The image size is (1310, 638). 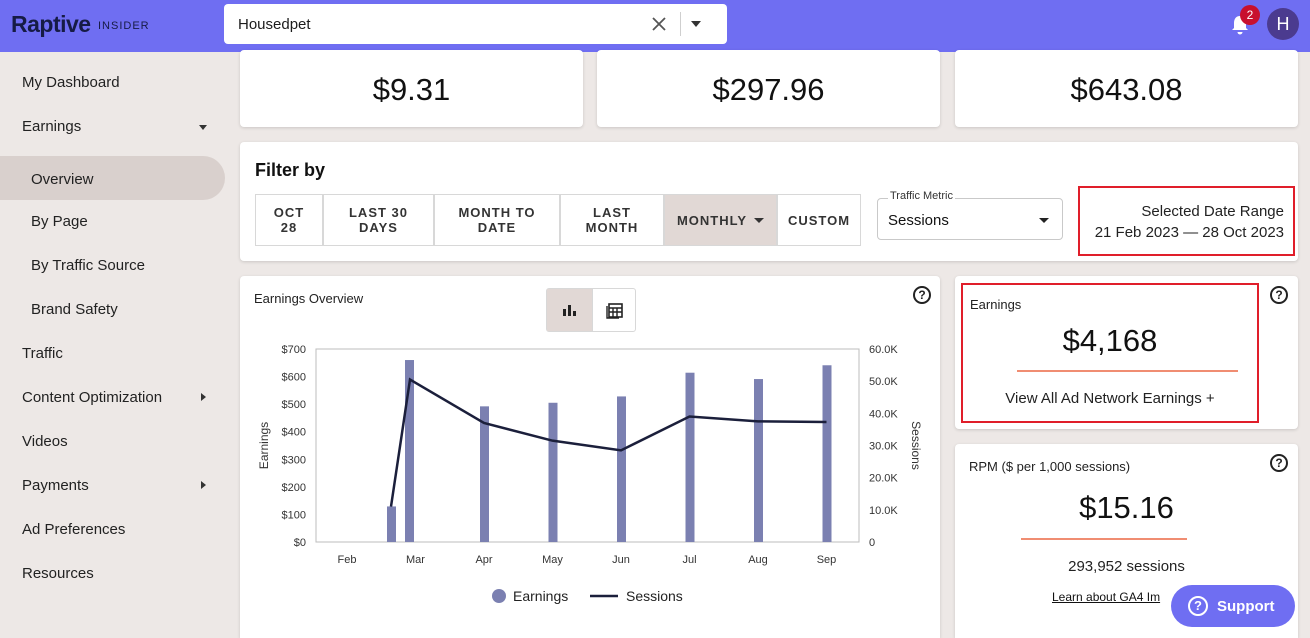 What do you see at coordinates (883, 511) in the screenshot?
I see `y2-tick-label: 10.0K` at bounding box center [883, 511].